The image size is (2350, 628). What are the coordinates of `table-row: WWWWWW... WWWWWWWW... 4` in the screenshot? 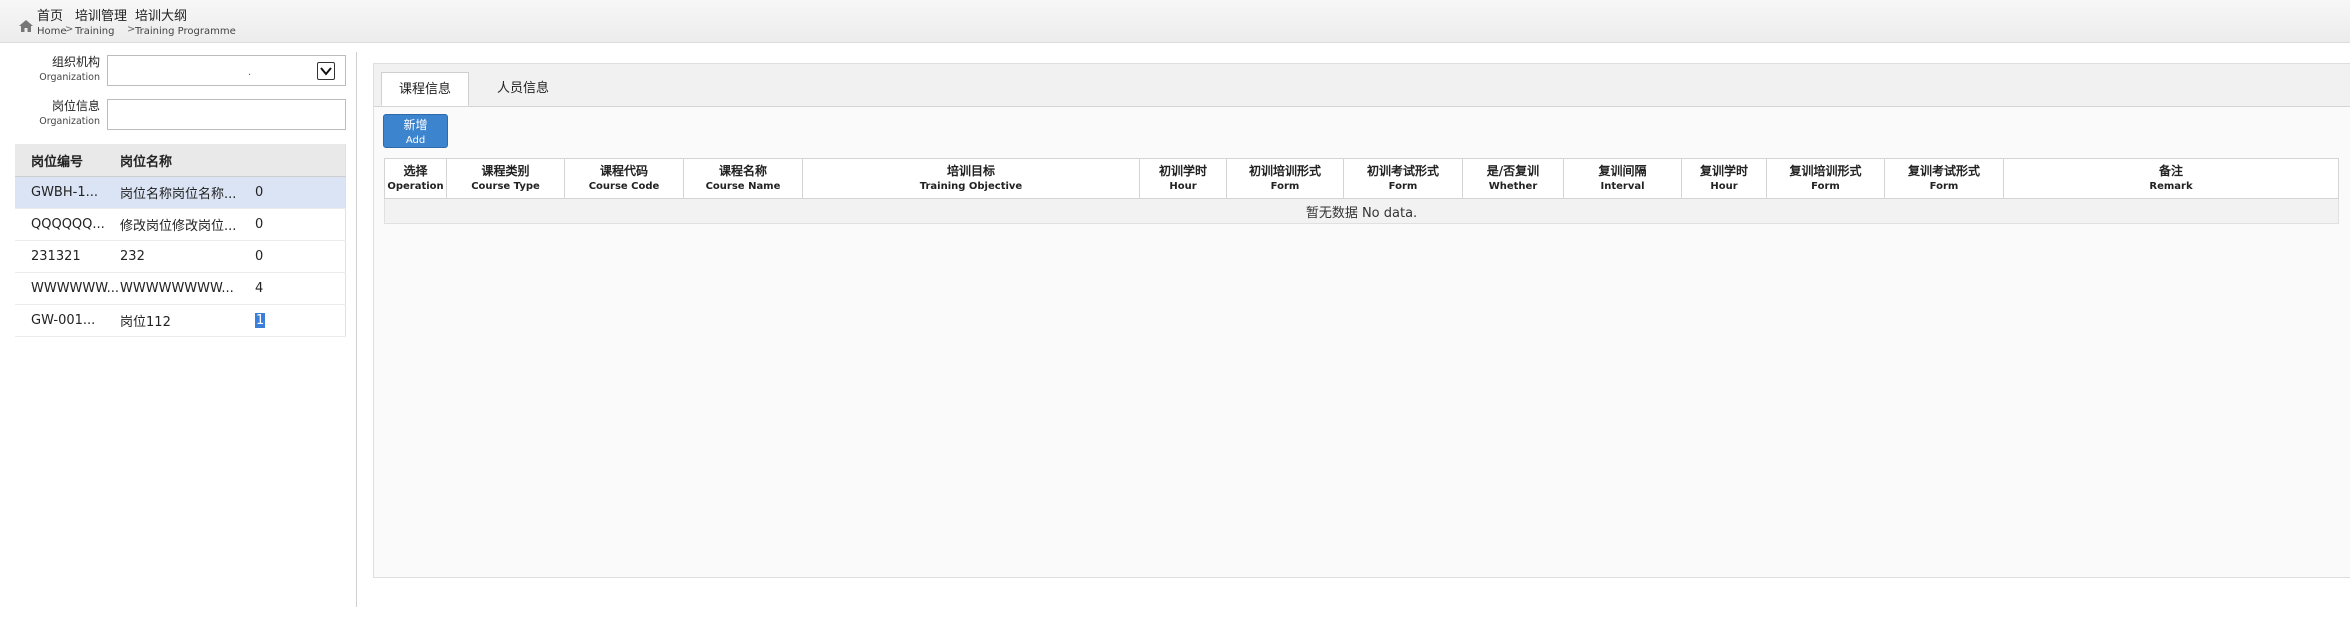 It's located at (181, 288).